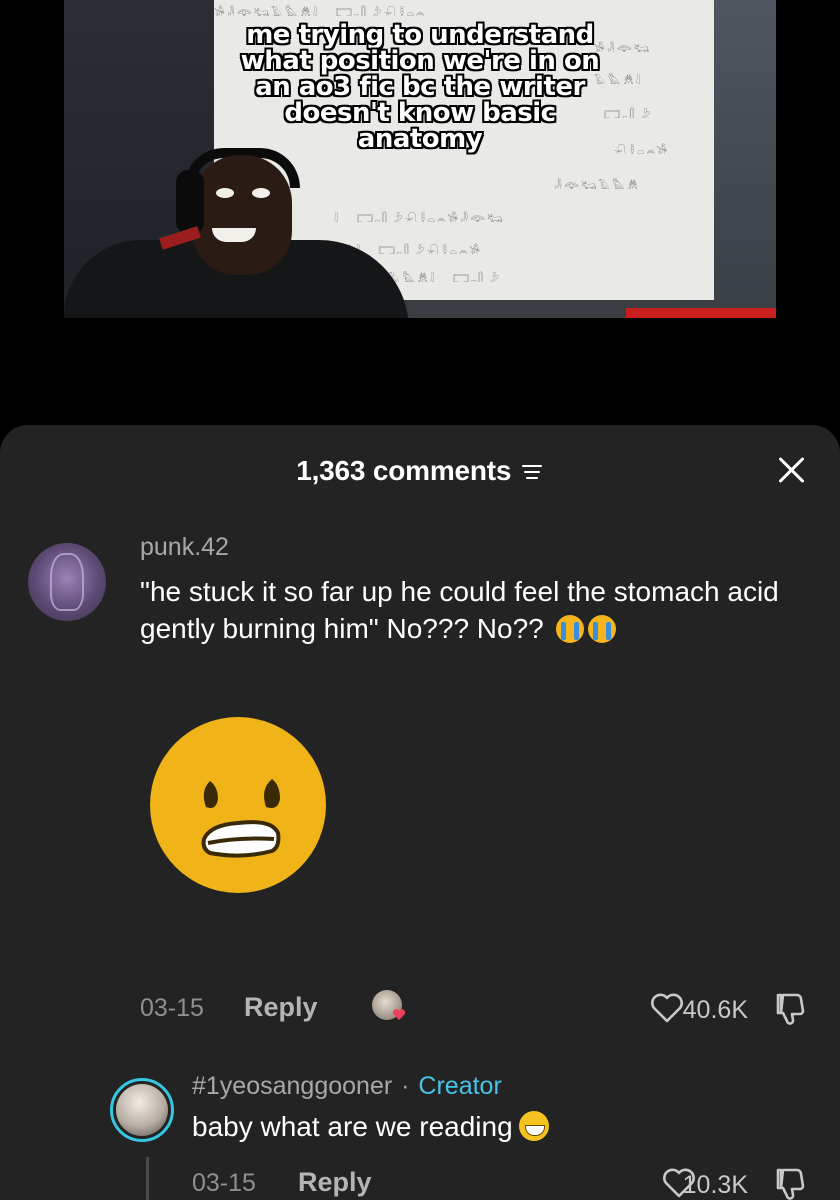 This screenshot has height=1200, width=840. What do you see at coordinates (399, 1014) in the screenshot?
I see `heart-filled-icon` at bounding box center [399, 1014].